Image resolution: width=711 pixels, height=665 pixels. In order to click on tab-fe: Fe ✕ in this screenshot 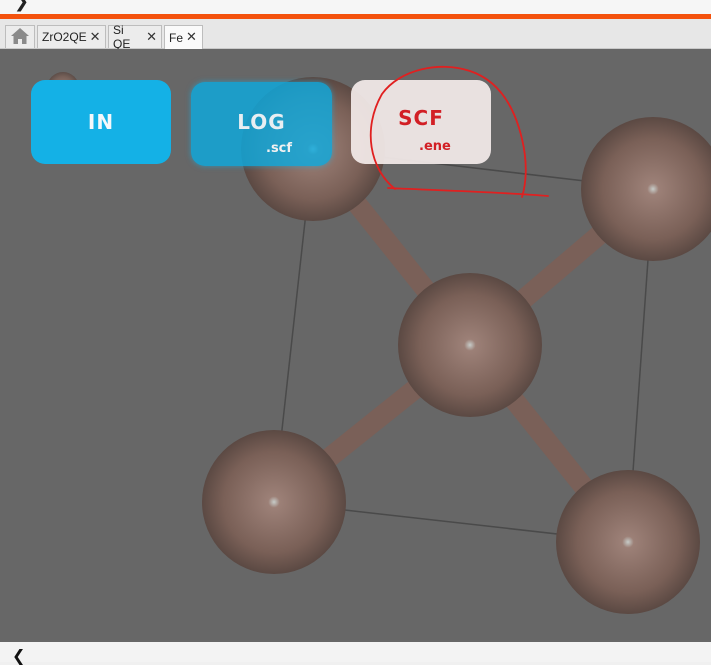, I will do `click(183, 37)`.